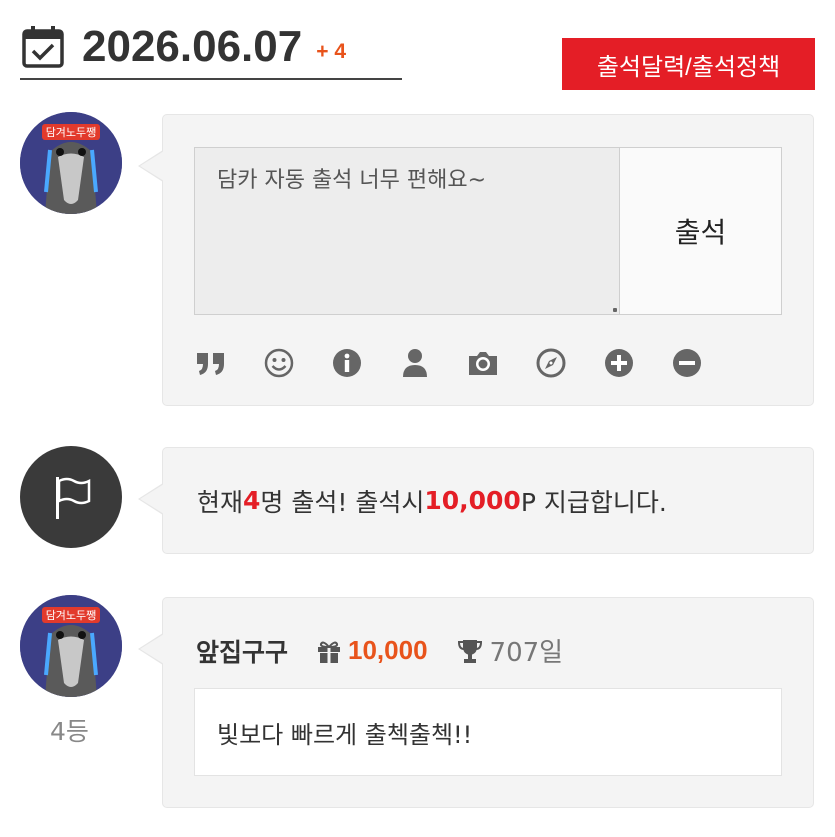  Describe the element at coordinates (211, 363) in the screenshot. I see `quote-icon` at that location.